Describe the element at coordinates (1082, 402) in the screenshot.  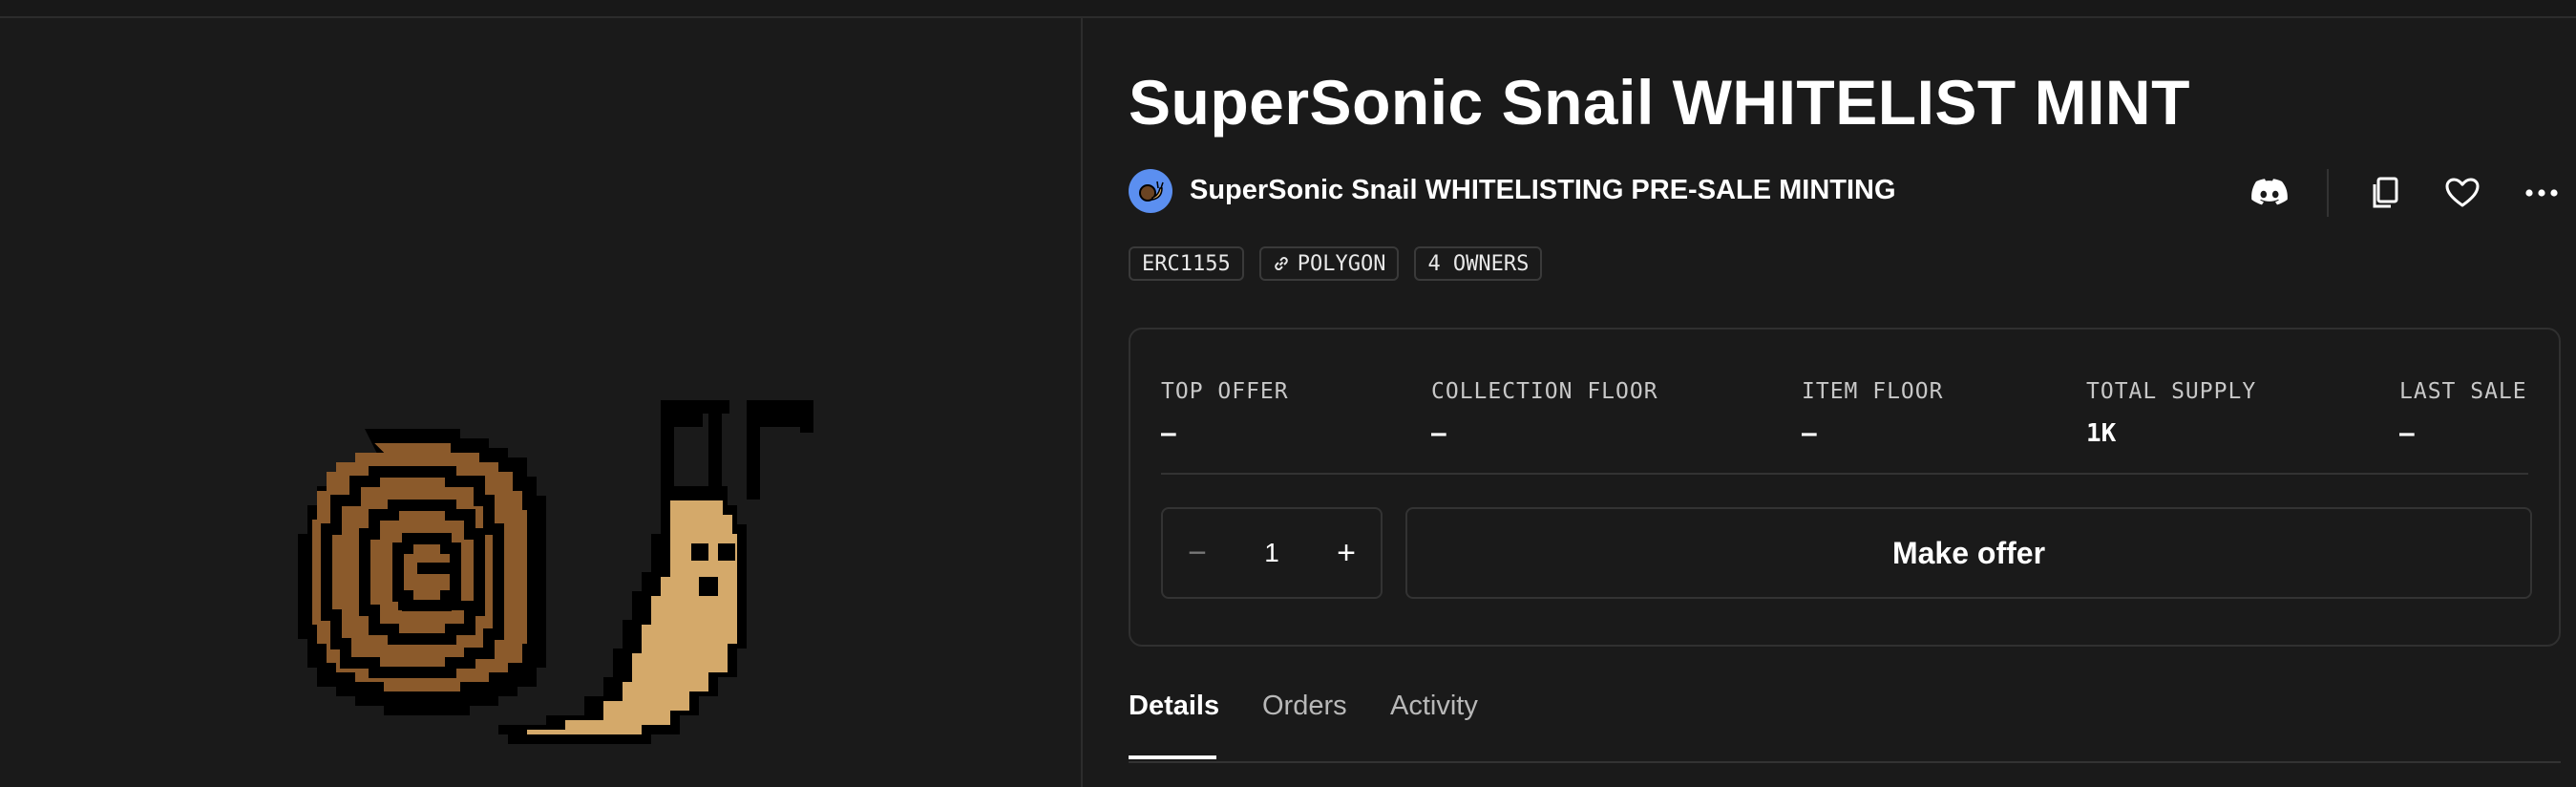
I see `pane-divider` at that location.